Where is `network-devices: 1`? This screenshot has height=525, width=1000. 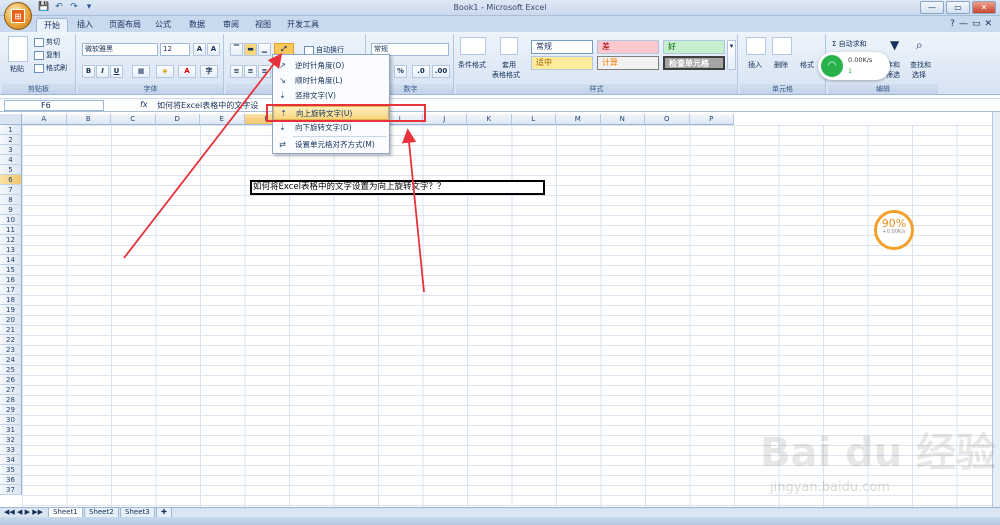
network-devices: 1 is located at coordinates (850, 71).